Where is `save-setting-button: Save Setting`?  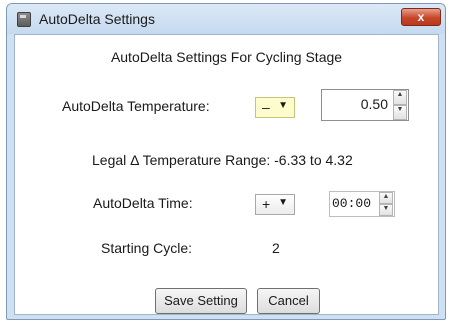 save-setting-button: Save Setting is located at coordinates (201, 301).